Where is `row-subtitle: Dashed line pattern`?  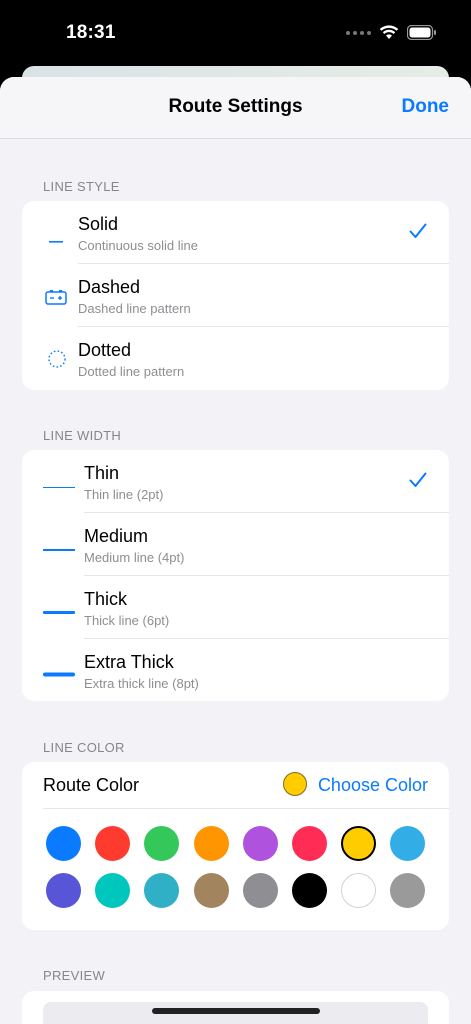
row-subtitle: Dashed line pattern is located at coordinates (134, 308).